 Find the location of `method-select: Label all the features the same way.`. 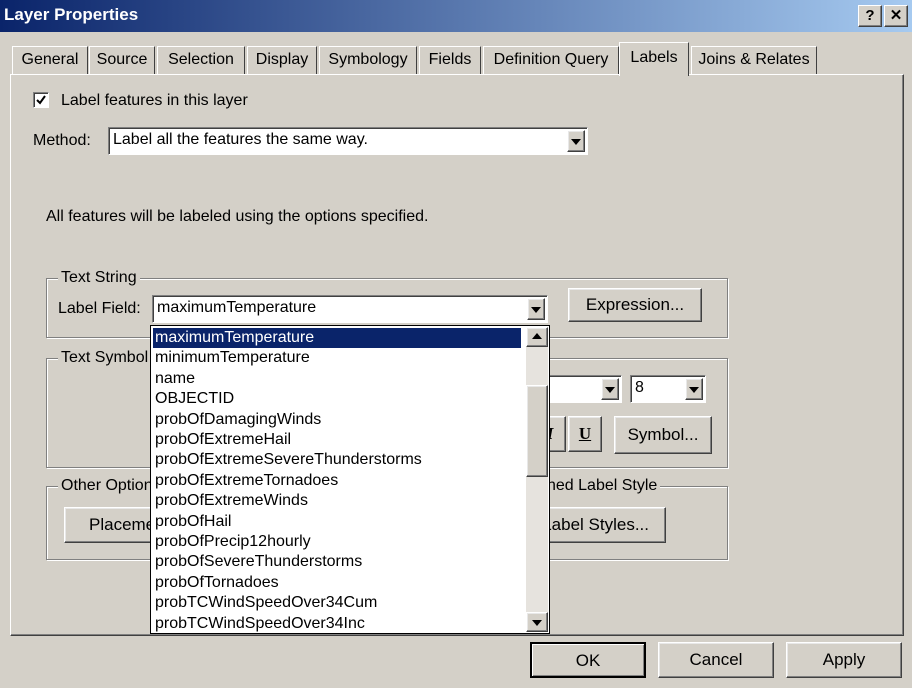

method-select: Label all the features the same way. is located at coordinates (348, 141).